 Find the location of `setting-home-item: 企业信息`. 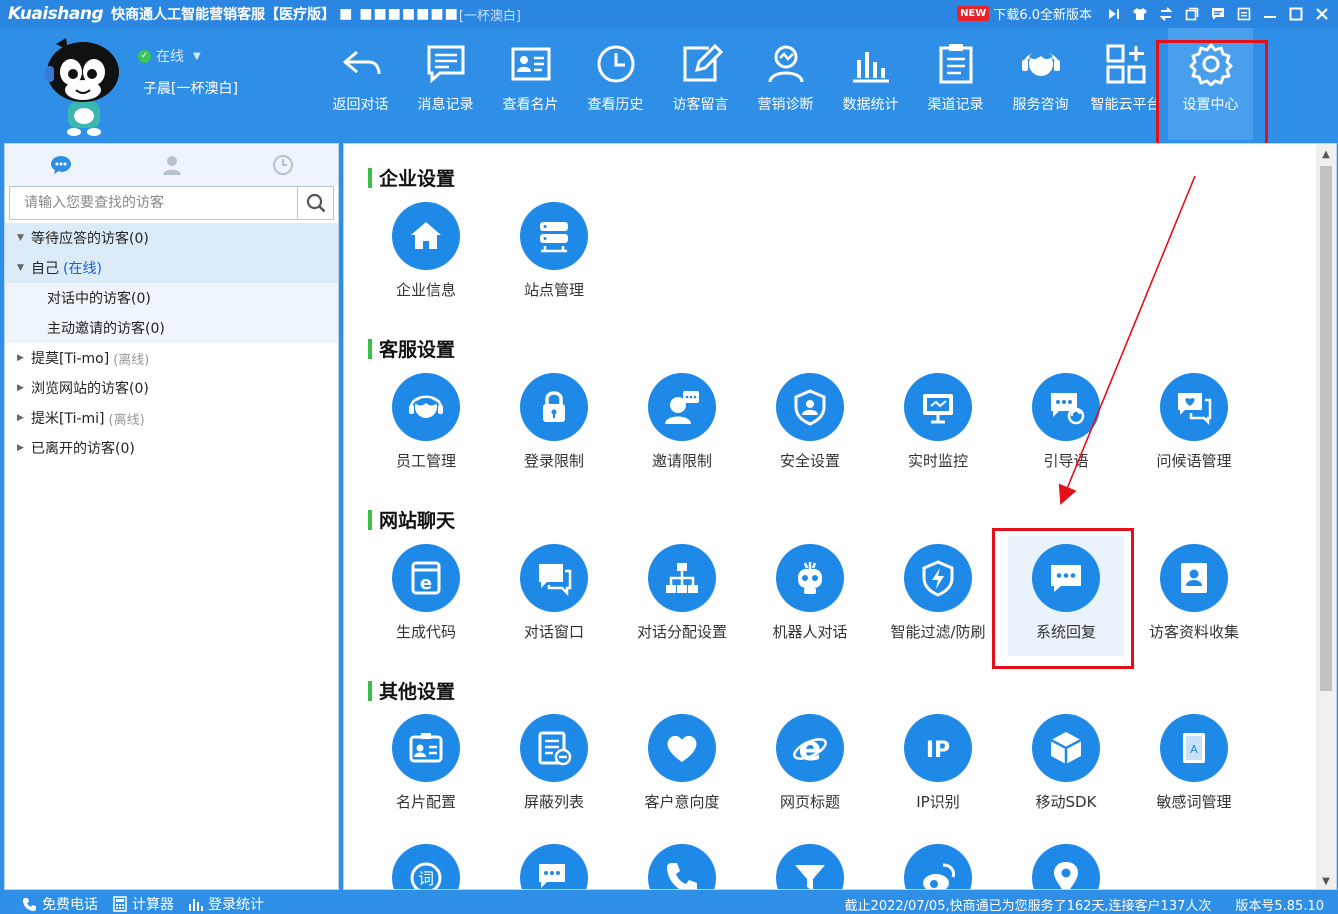

setting-home-item: 企业信息 is located at coordinates (426, 251).